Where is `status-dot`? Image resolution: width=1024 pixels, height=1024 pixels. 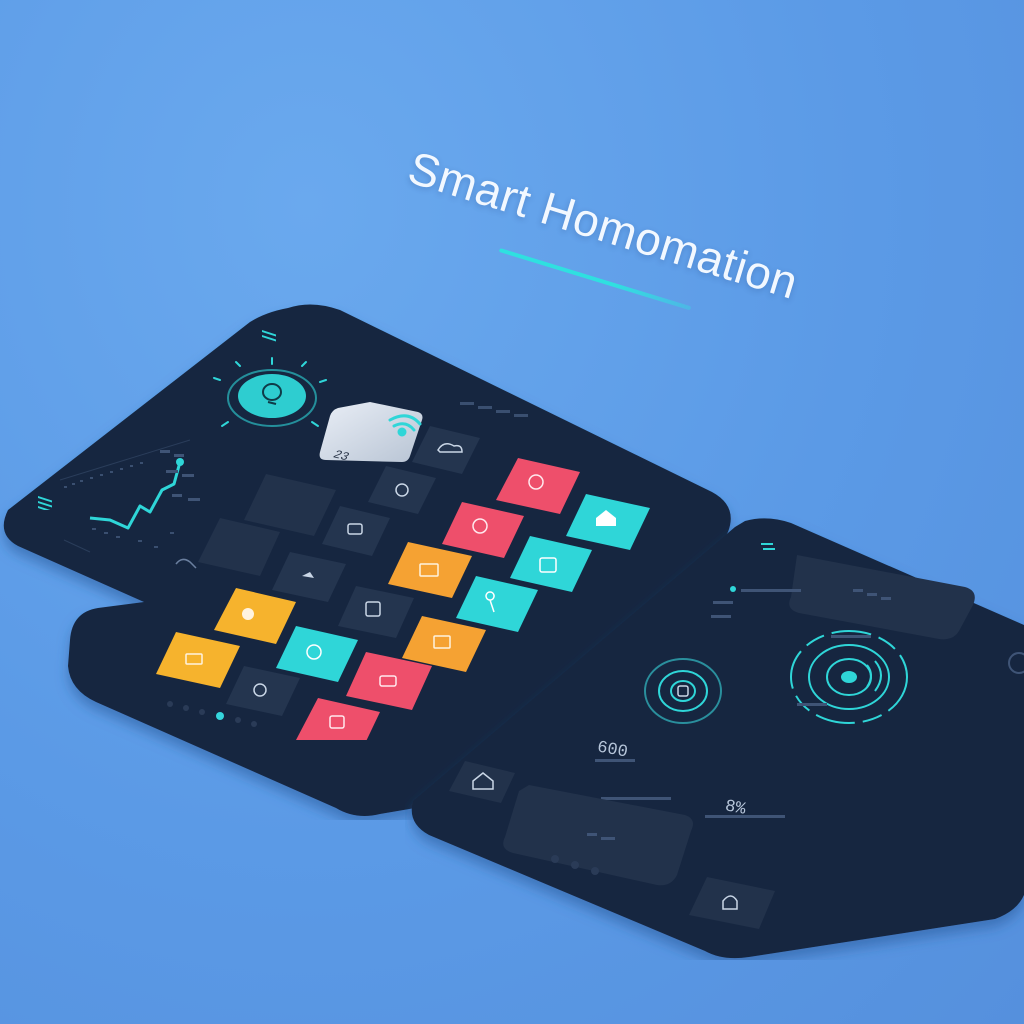
status-dot is located at coordinates (733, 589).